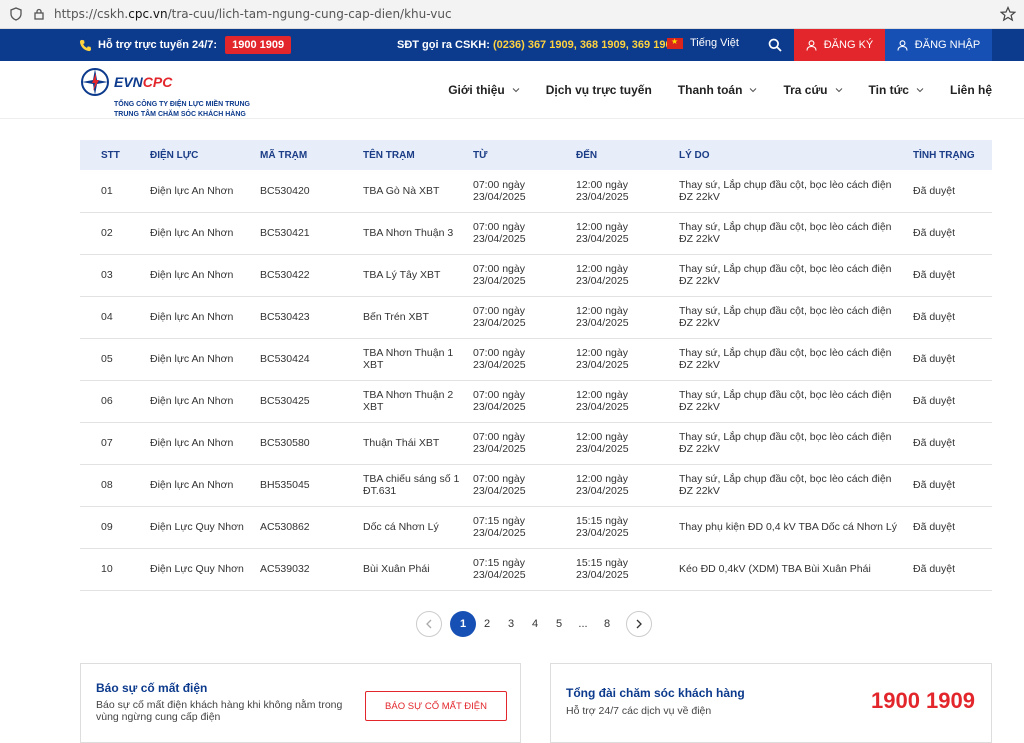  Describe the element at coordinates (110, 155) in the screenshot. I see `header-stt: STT` at that location.